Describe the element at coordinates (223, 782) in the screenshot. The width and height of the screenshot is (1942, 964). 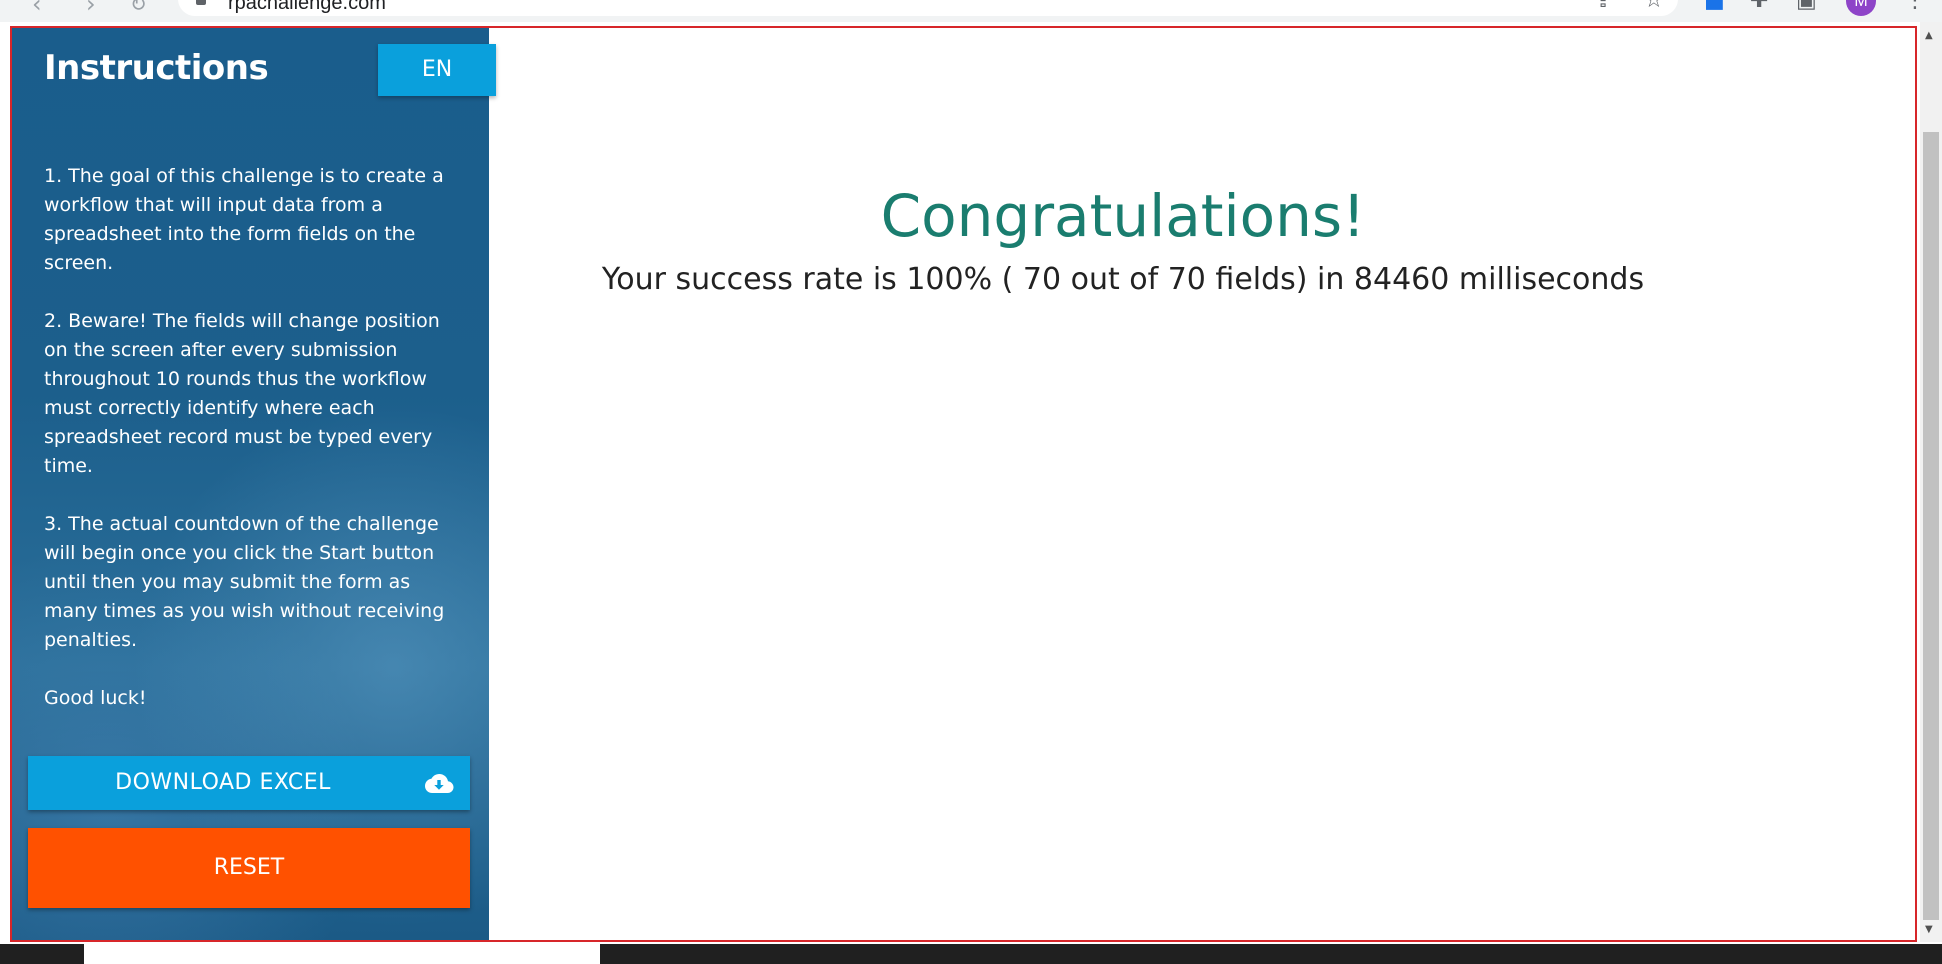
I see `download-excel-label: DOWNLOAD EXCEL` at that location.